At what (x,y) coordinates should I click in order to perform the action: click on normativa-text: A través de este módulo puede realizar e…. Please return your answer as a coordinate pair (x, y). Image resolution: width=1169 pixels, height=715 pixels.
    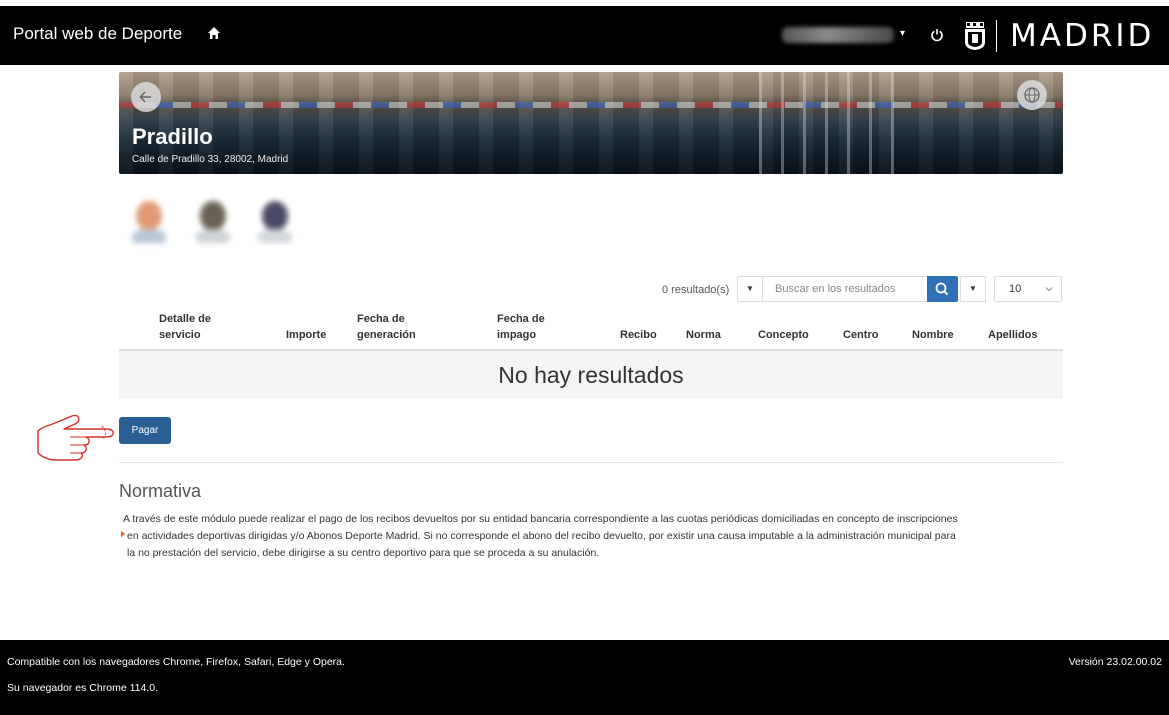
    Looking at the image, I should click on (593, 536).